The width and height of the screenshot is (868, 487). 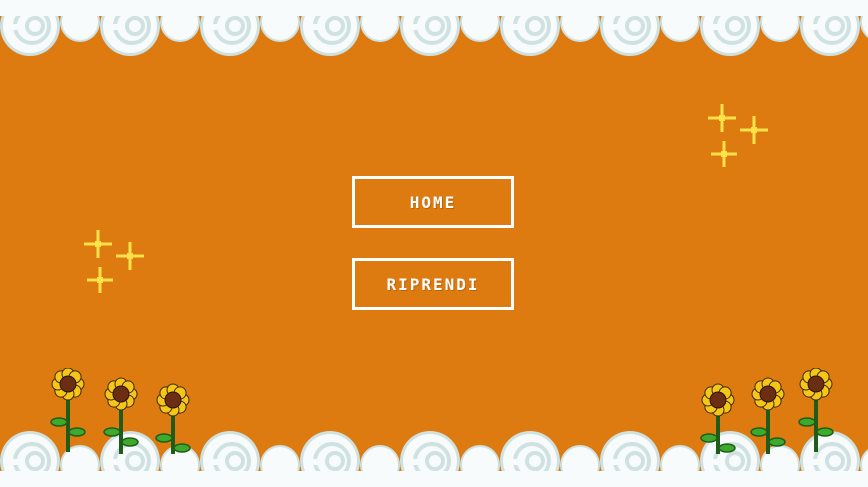 What do you see at coordinates (114, 261) in the screenshot?
I see `sparkle-cluster-left` at bounding box center [114, 261].